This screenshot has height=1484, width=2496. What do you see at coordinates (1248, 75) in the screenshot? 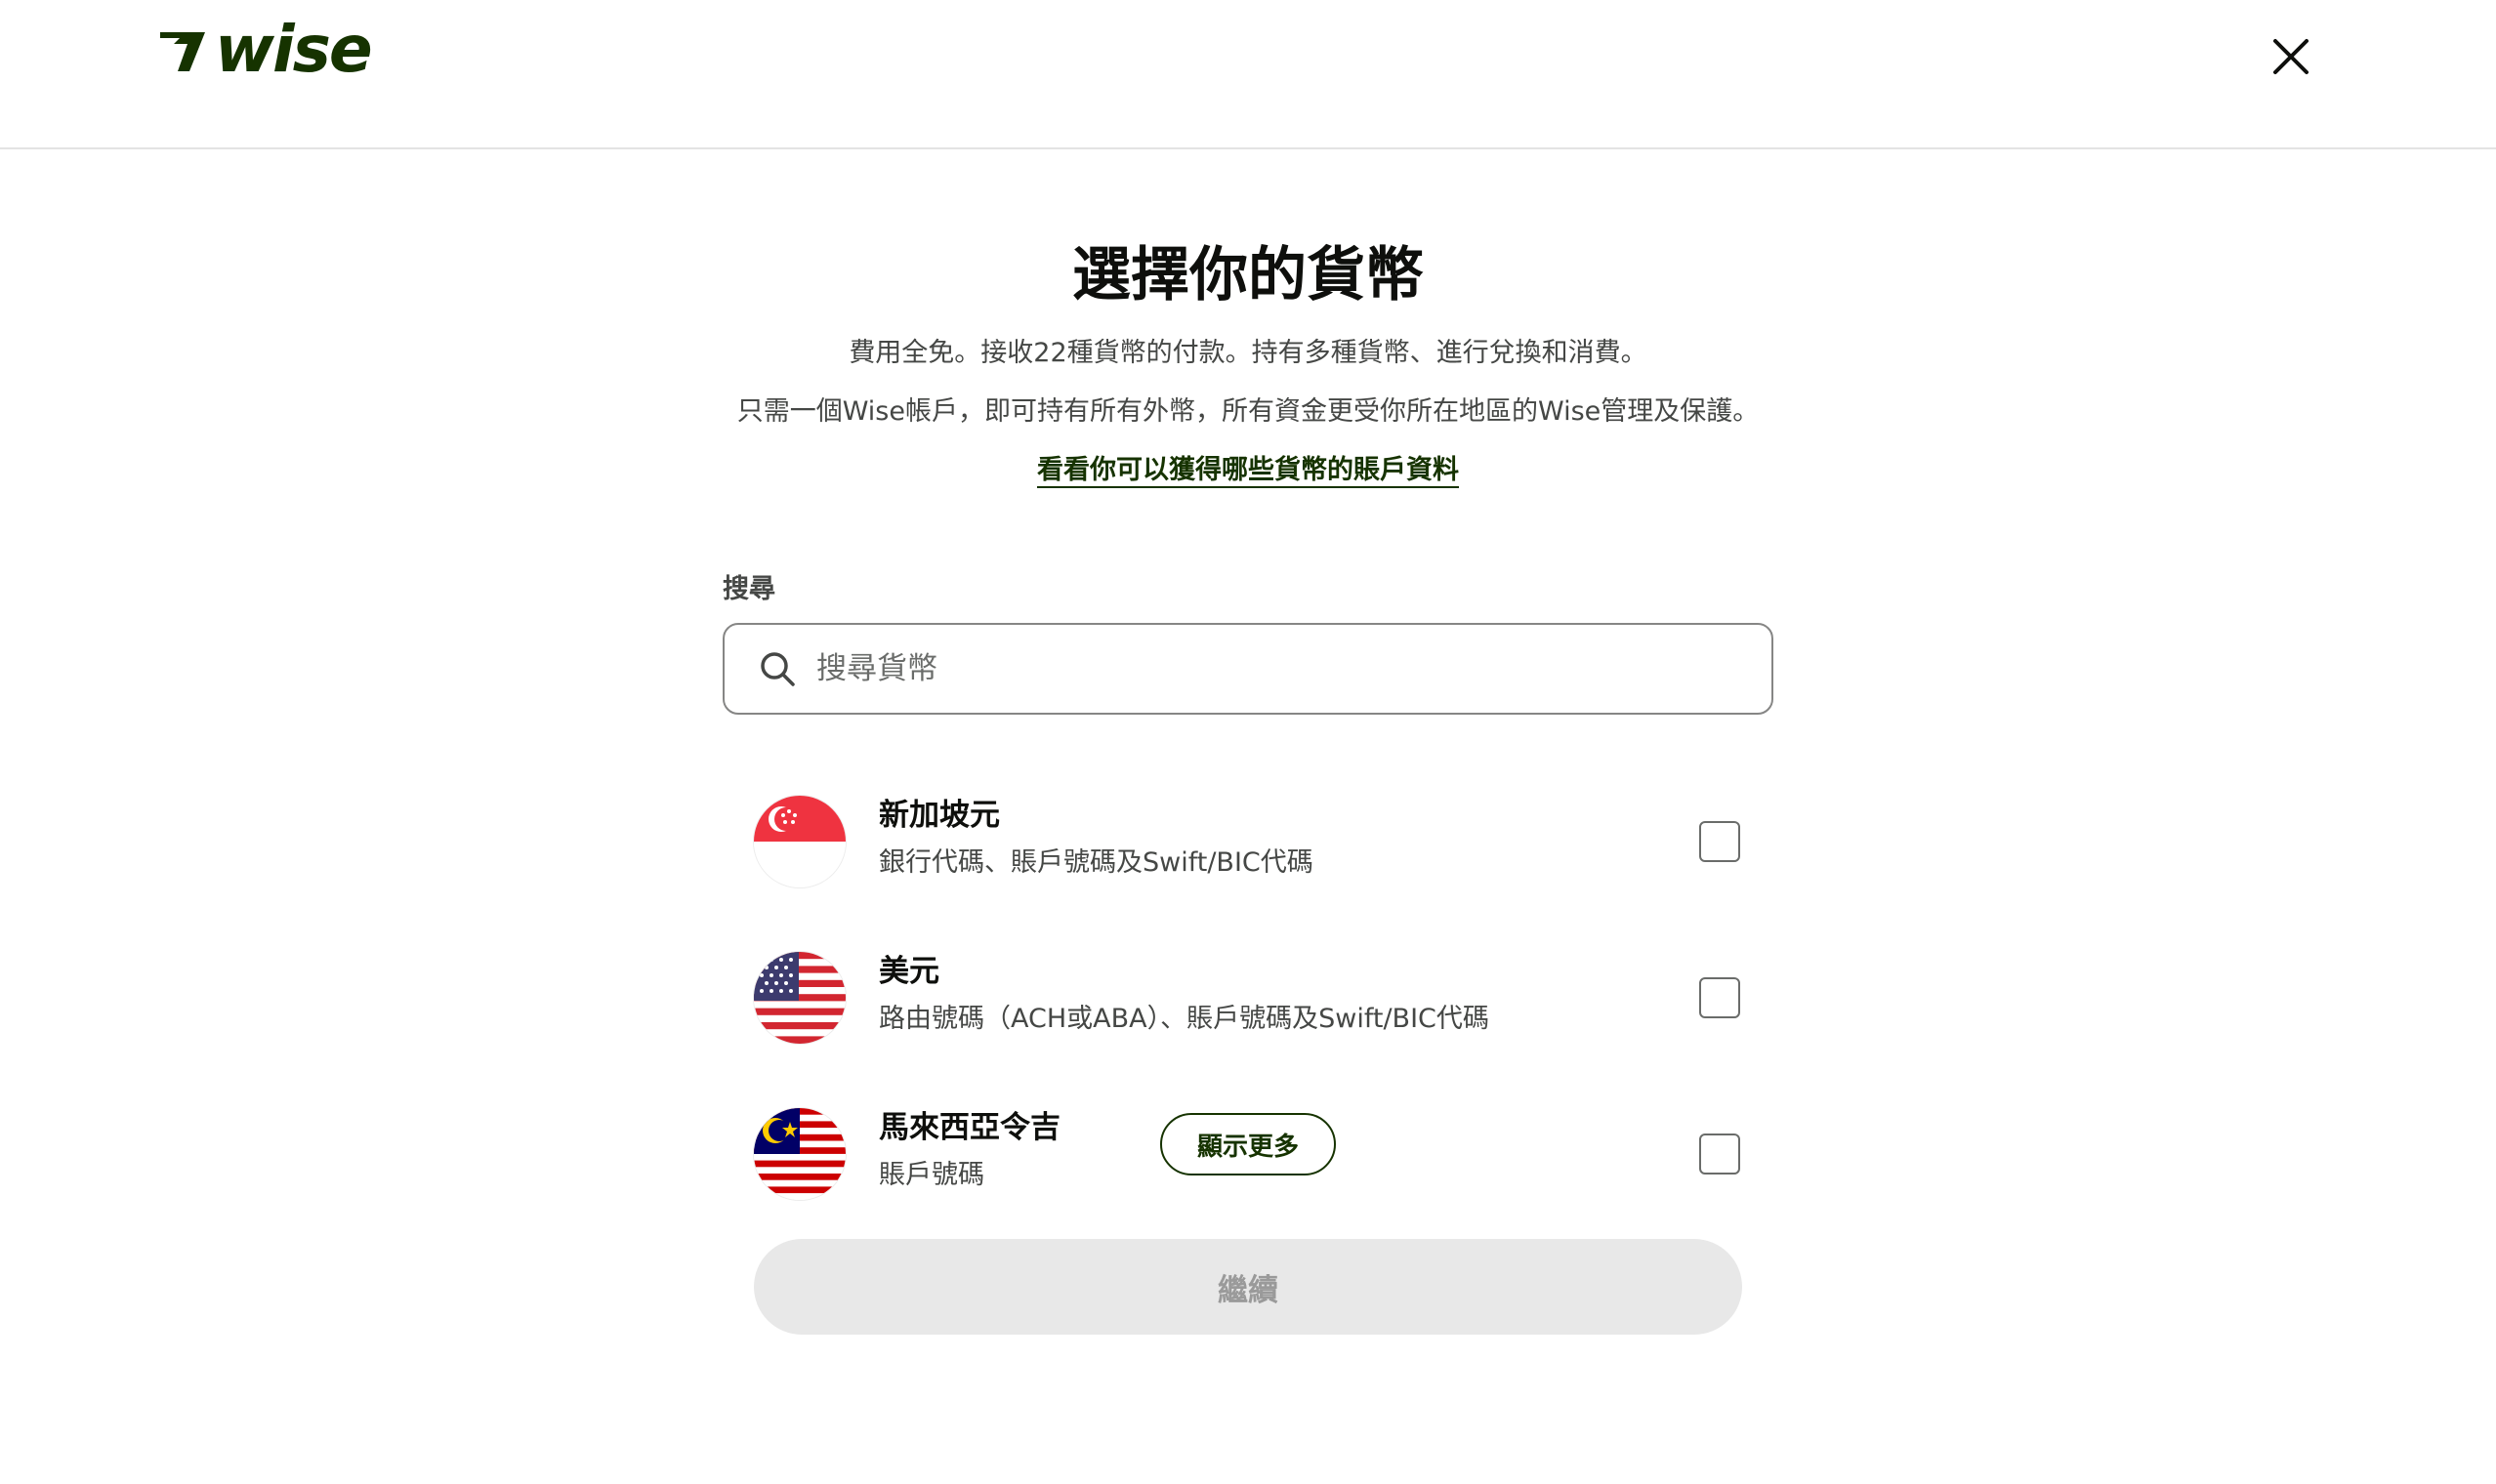
I see `top-header: wise` at bounding box center [1248, 75].